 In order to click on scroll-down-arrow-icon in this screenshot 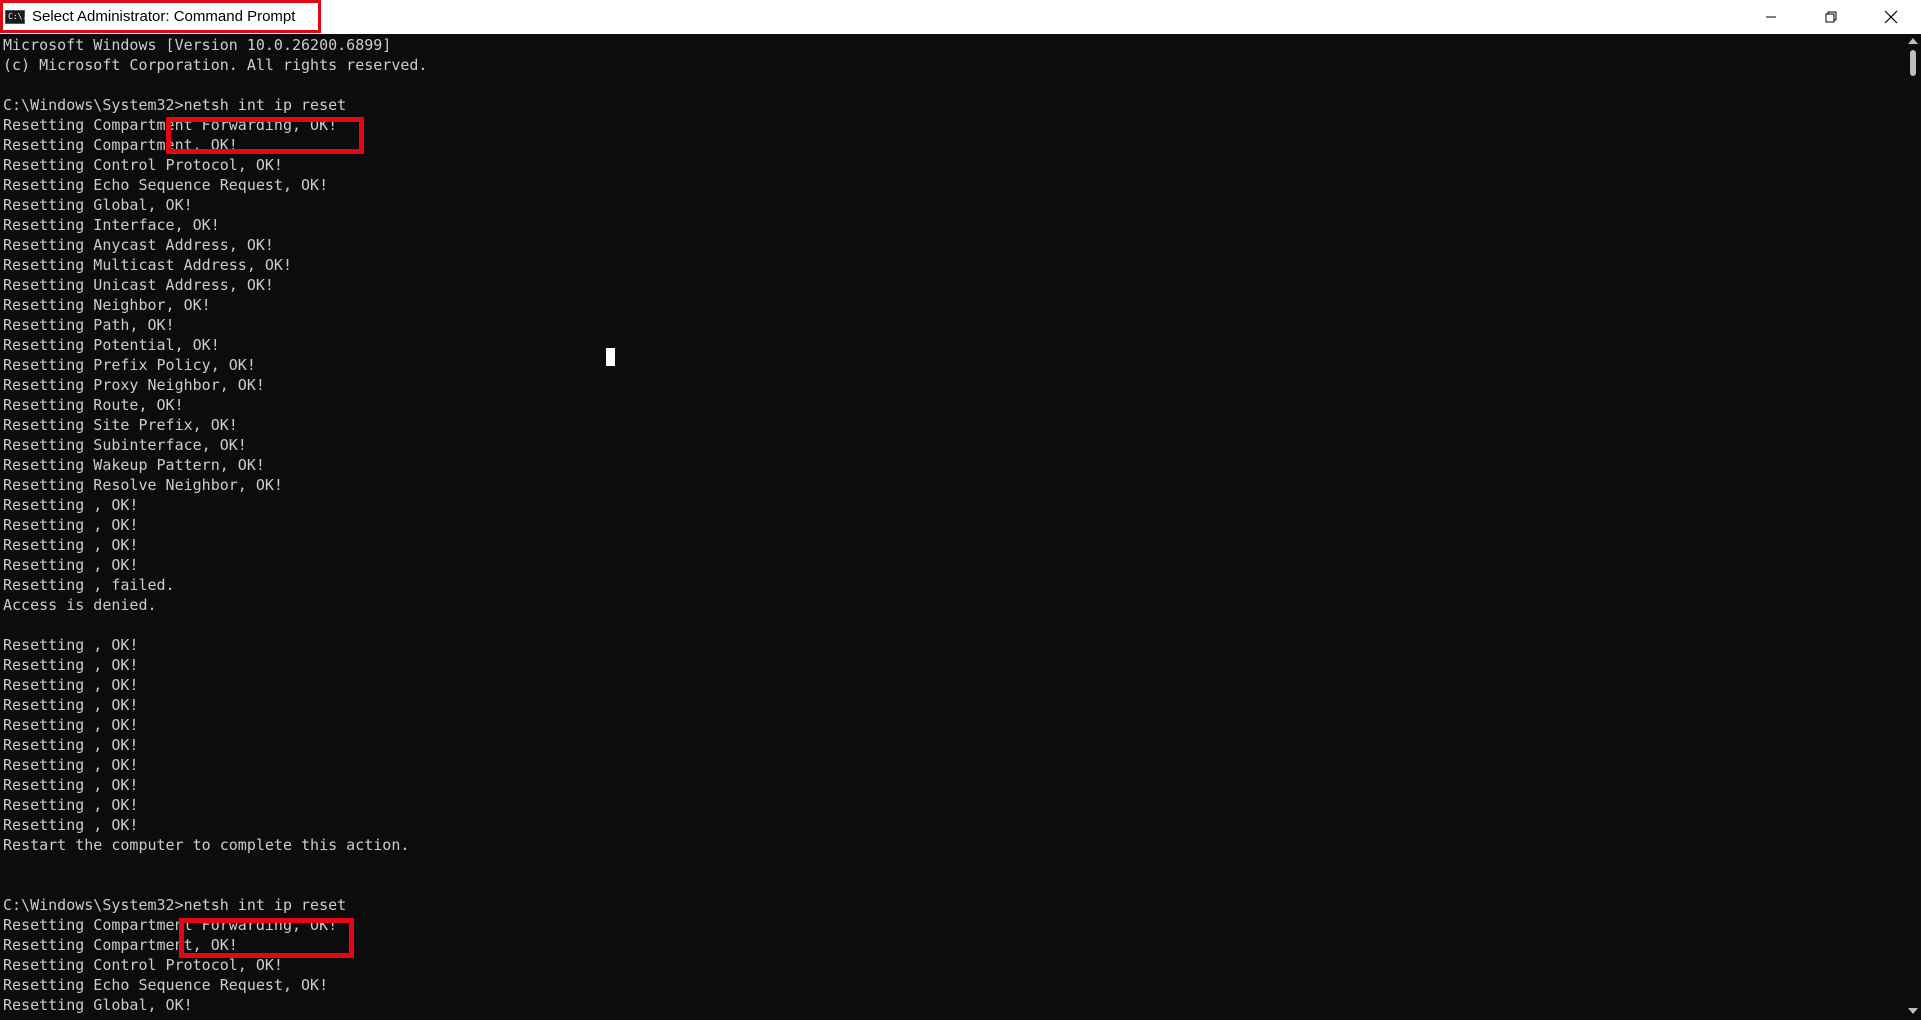, I will do `click(1913, 1011)`.